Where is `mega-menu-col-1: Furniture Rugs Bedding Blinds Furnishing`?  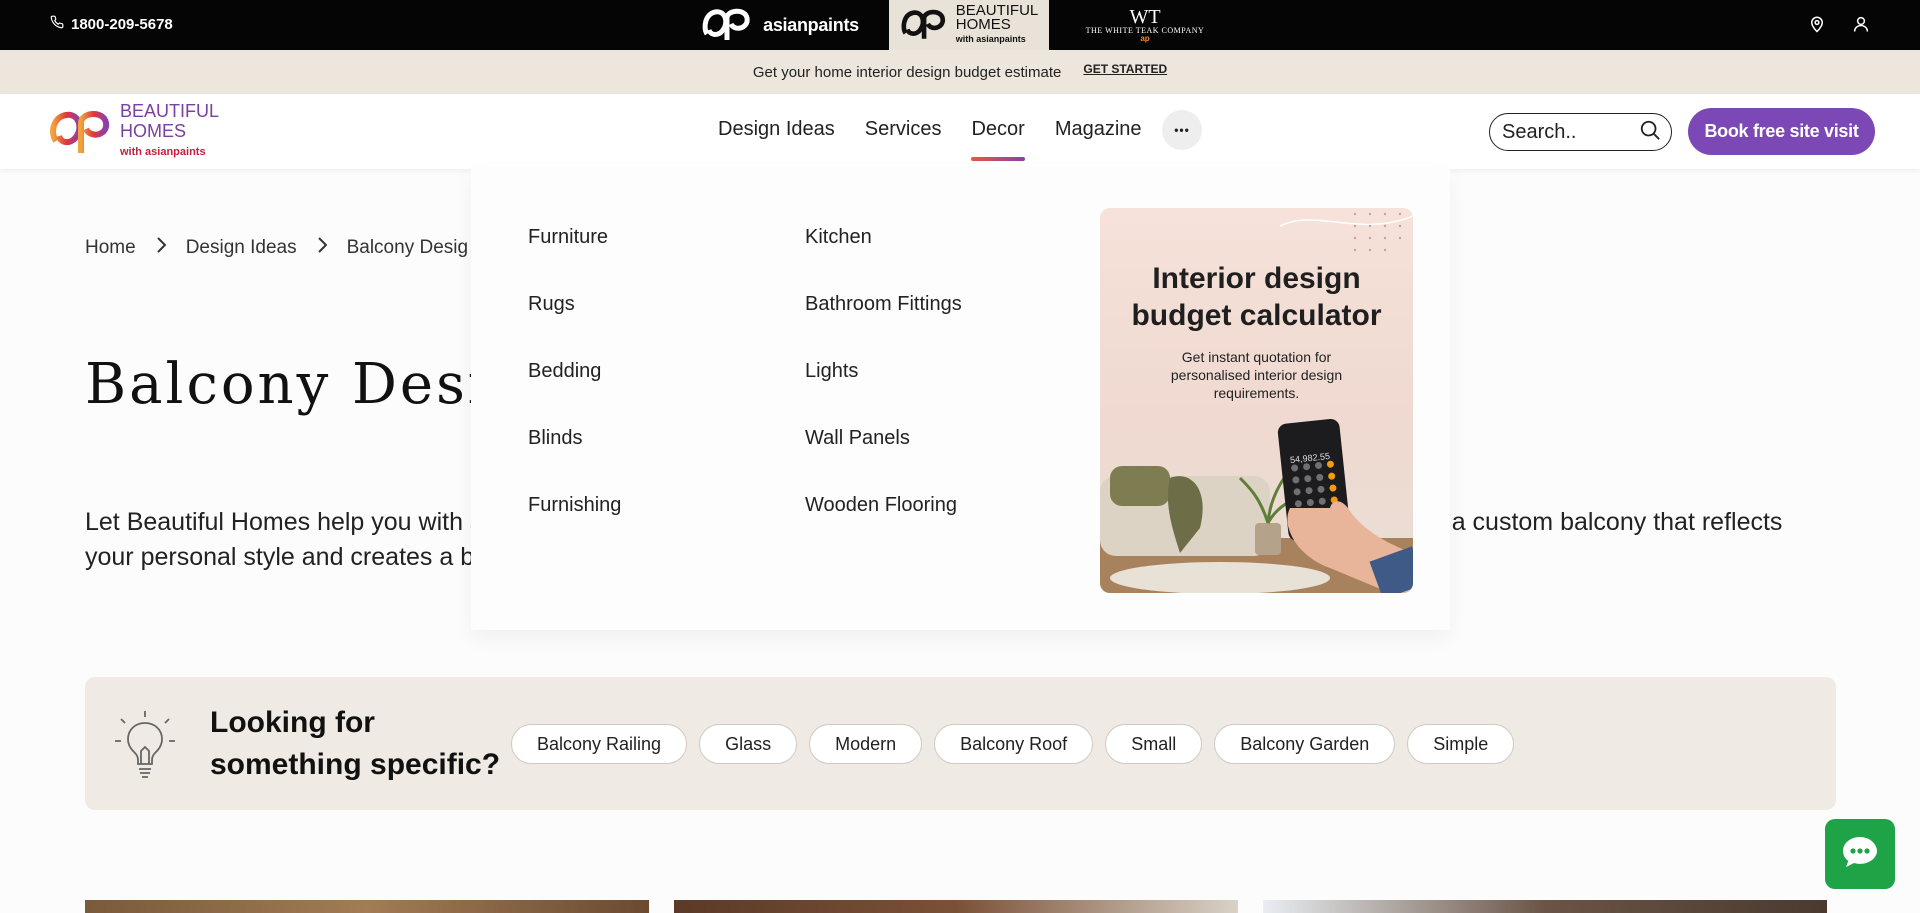 mega-menu-col-1: Furniture Rugs Bedding Blinds Furnishing is located at coordinates (574, 371).